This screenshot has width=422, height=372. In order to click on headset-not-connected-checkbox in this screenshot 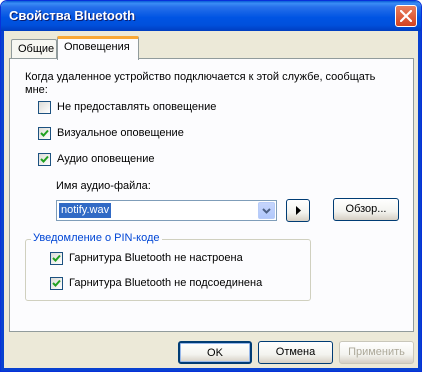, I will do `click(56, 283)`.